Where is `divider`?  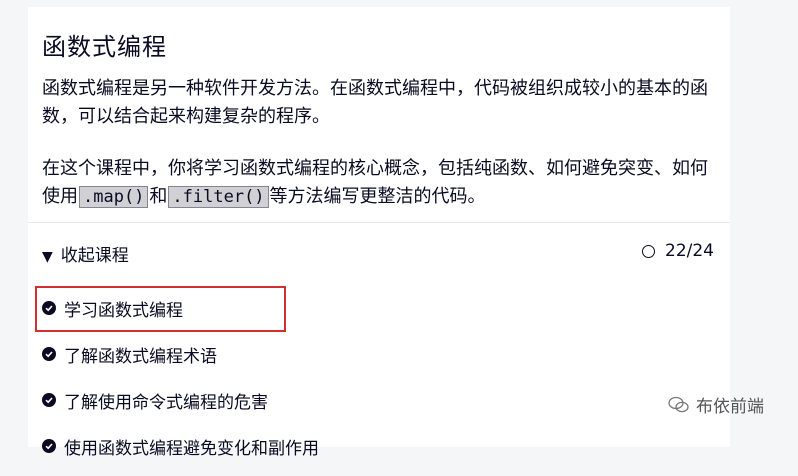 divider is located at coordinates (379, 222).